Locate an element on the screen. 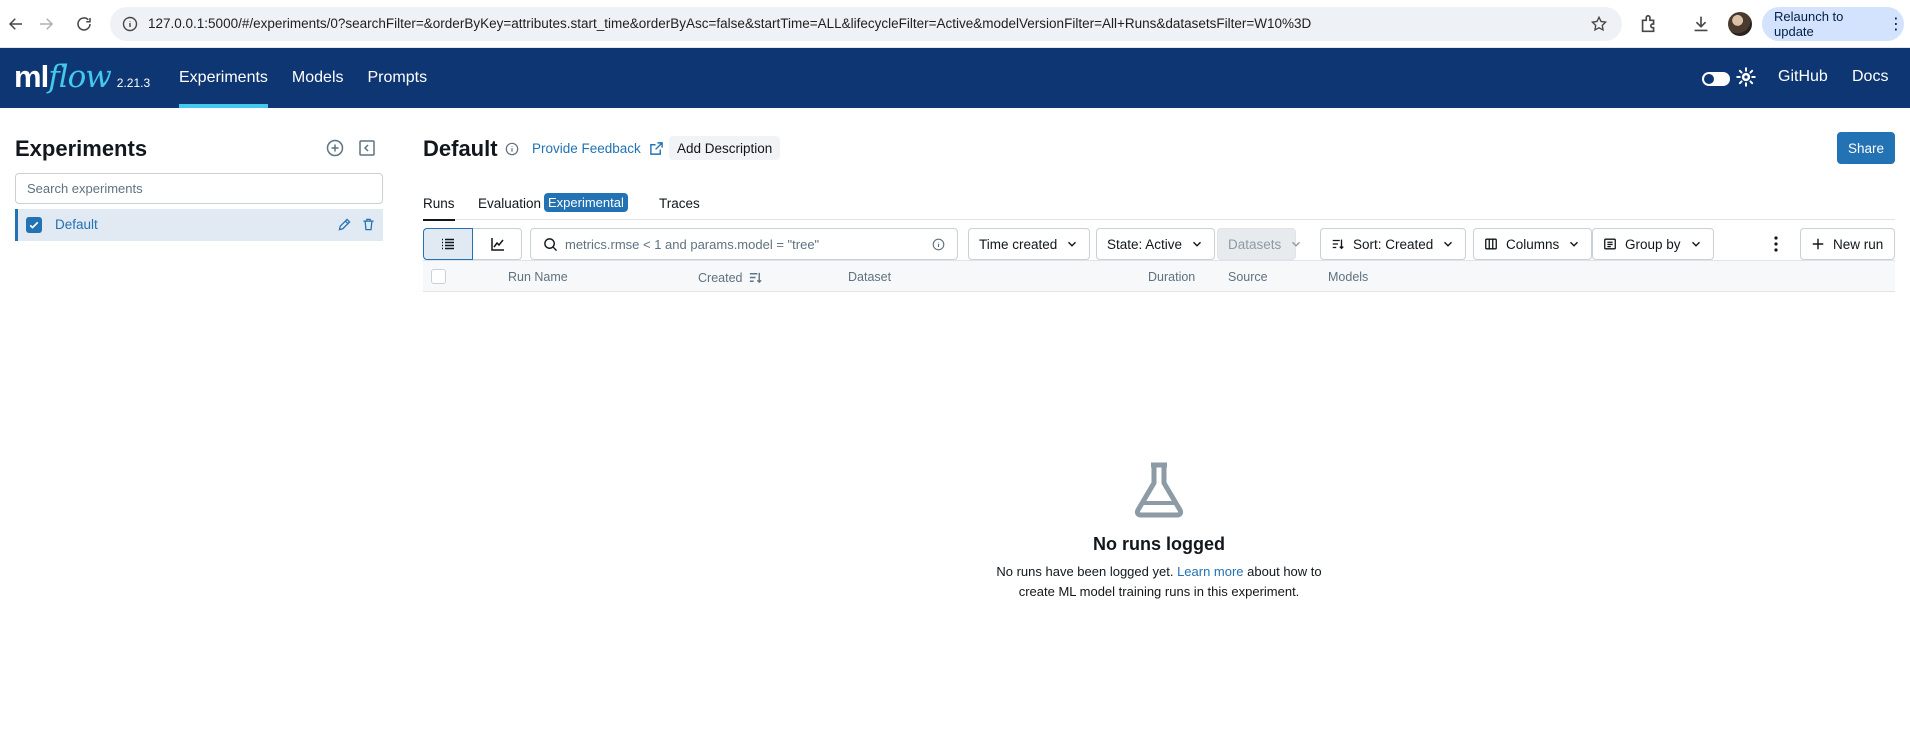  logo-ml-text: ml is located at coordinates (31, 76).